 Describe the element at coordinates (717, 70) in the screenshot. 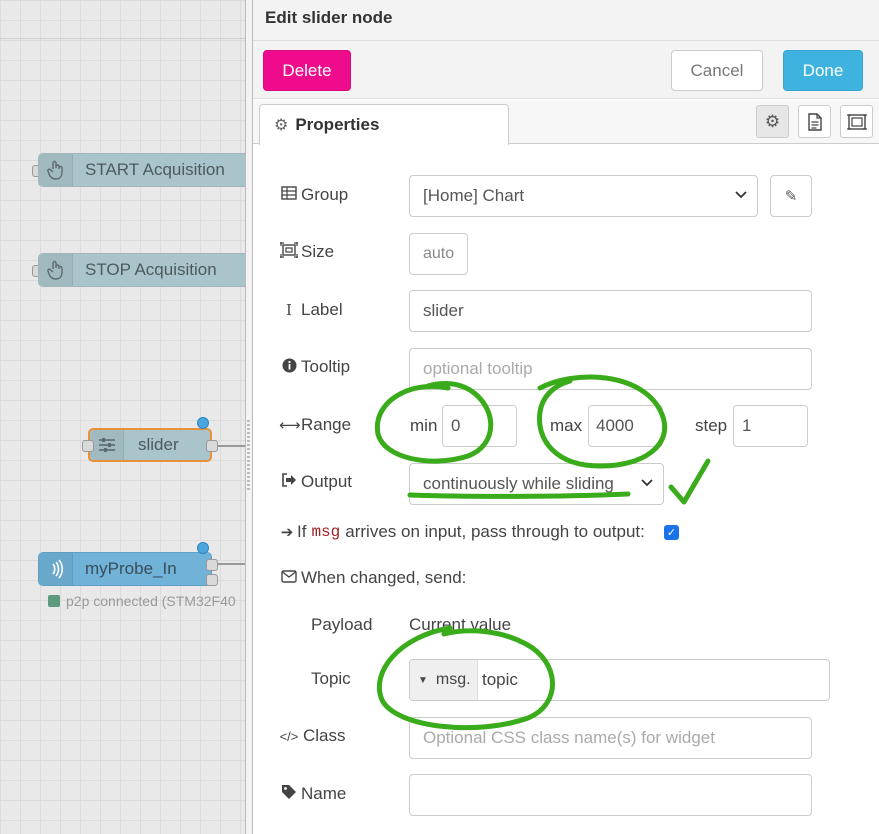

I see `cancel-button: Cancel` at that location.